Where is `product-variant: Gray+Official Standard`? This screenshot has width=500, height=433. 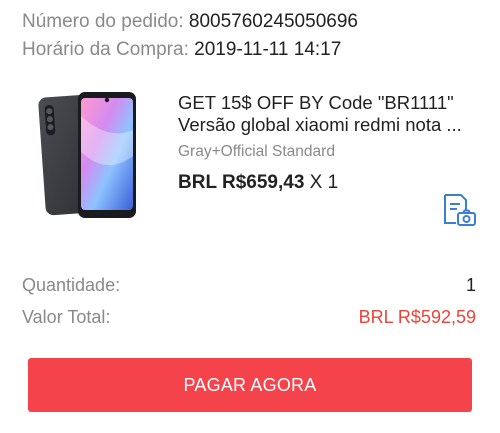 product-variant: Gray+Official Standard is located at coordinates (256, 151).